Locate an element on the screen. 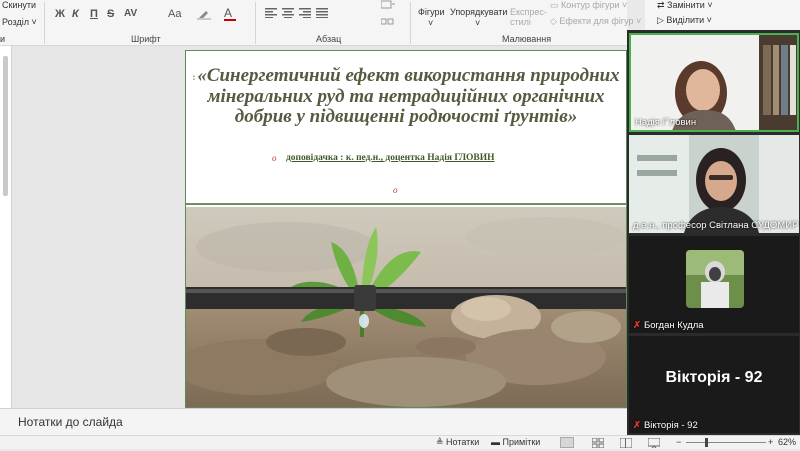 The width and height of the screenshot is (800, 451). shape-outline-button: ▭ Контур фігури ˅ is located at coordinates (588, 5).